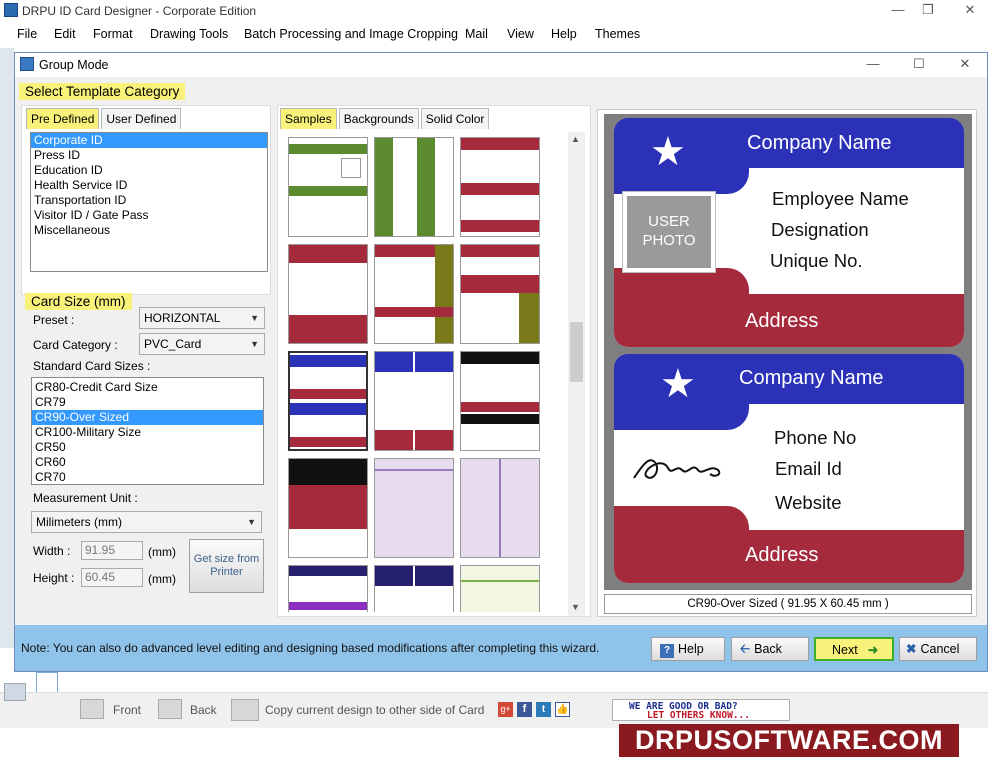 The height and width of the screenshot is (757, 988). What do you see at coordinates (938, 649) in the screenshot?
I see `cancel-button: ✖ Cancel` at bounding box center [938, 649].